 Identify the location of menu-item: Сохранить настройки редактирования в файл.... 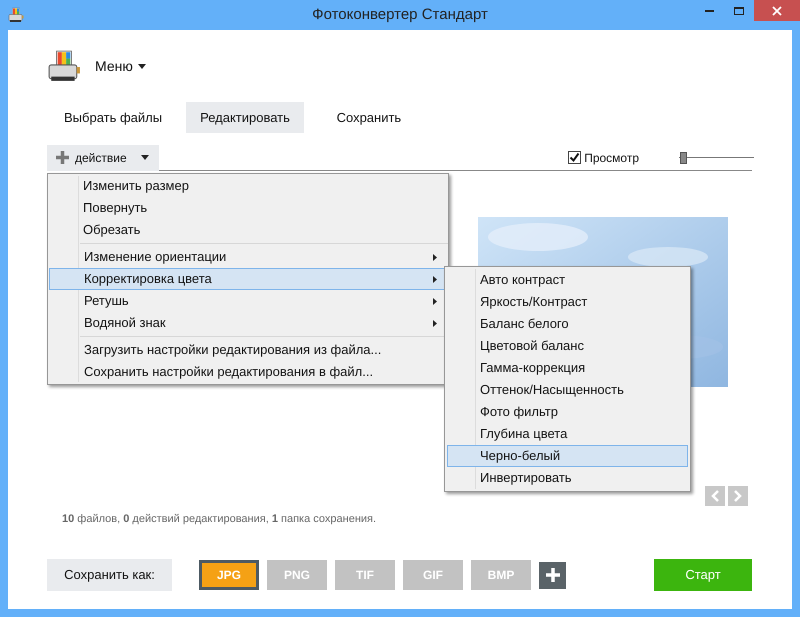
(248, 372).